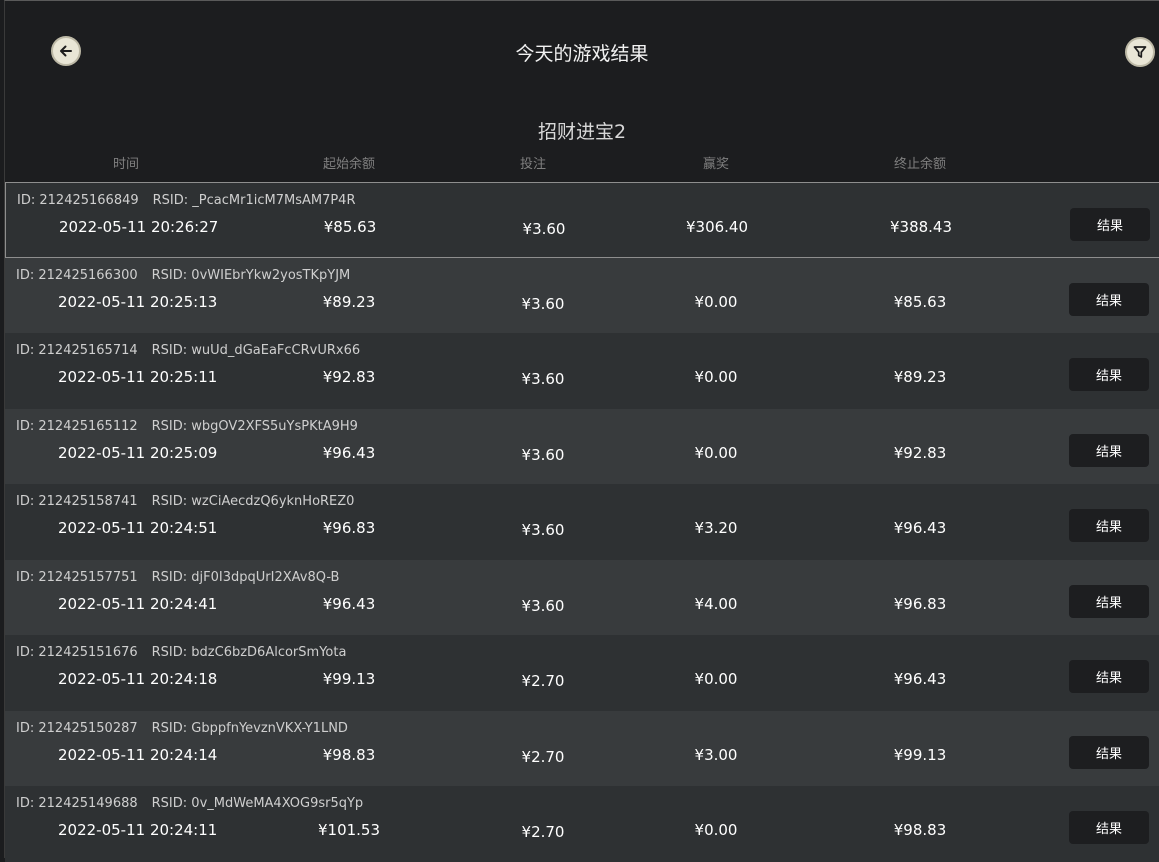 The height and width of the screenshot is (862, 1159). Describe the element at coordinates (88, 728) in the screenshot. I see `row-id: 212425150287` at that location.